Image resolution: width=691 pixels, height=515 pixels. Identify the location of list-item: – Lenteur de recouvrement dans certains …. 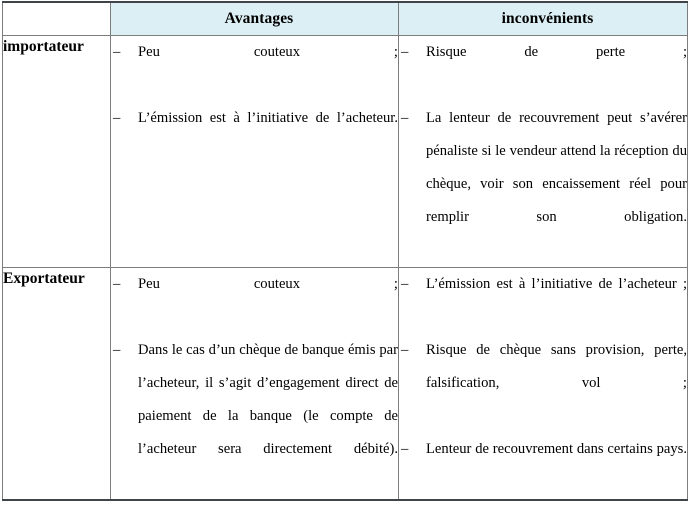
(543, 466).